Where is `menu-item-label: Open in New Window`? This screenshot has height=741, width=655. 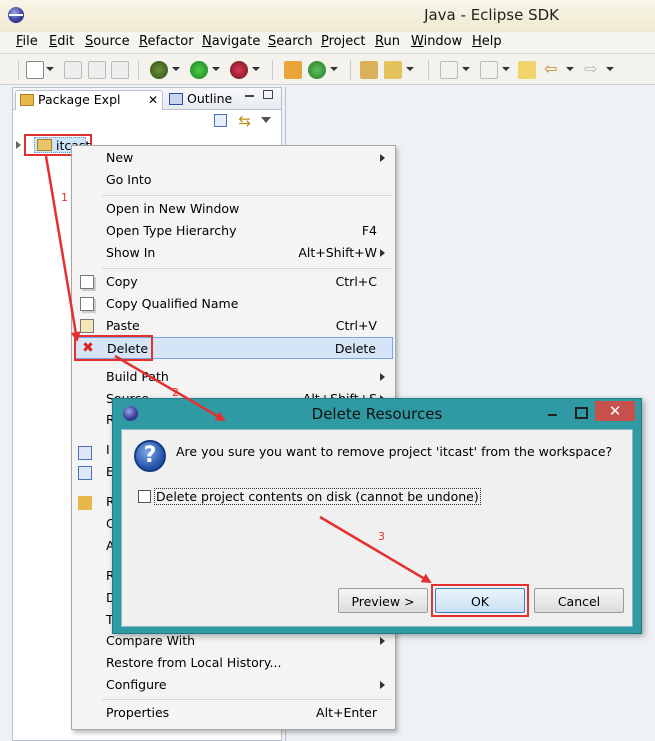
menu-item-label: Open in New Window is located at coordinates (173, 208).